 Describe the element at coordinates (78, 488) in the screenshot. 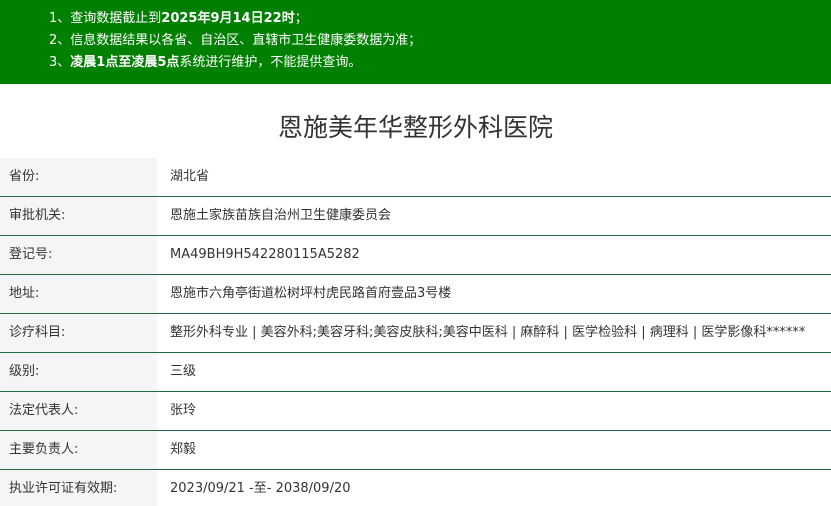

I see `detail-label: 执业许可证有效期:` at that location.